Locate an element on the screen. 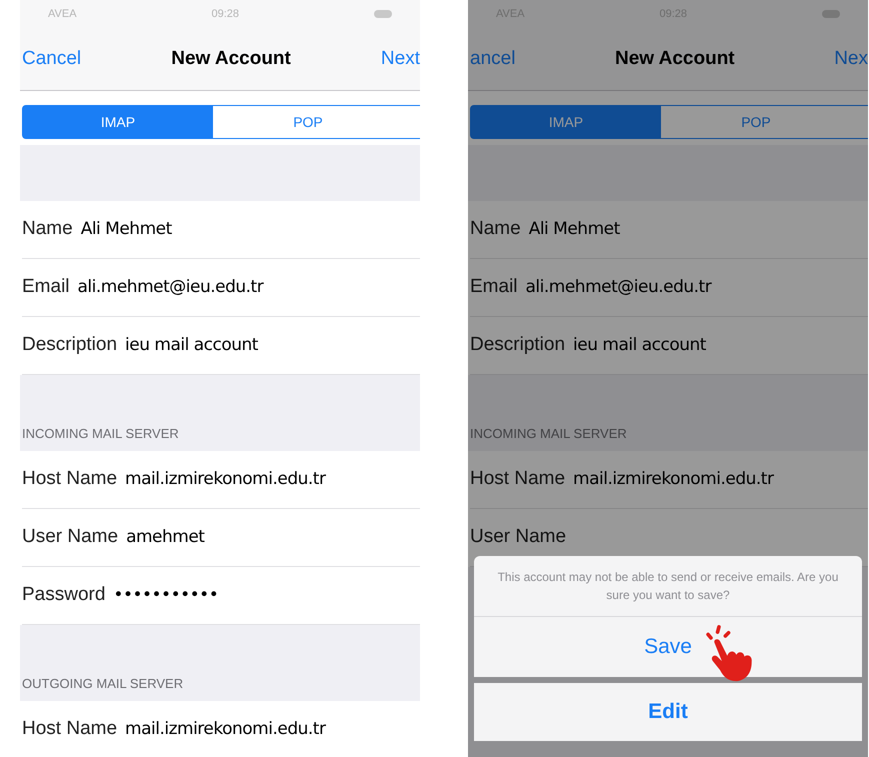 This screenshot has height=757, width=869. next-button: Next is located at coordinates (400, 59).